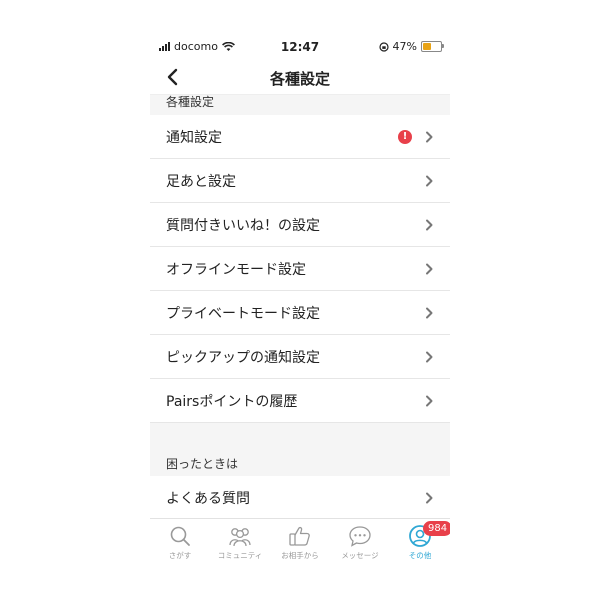 The image size is (600, 600). Describe the element at coordinates (300, 555) in the screenshot. I see `tab-label: お相手から` at that location.